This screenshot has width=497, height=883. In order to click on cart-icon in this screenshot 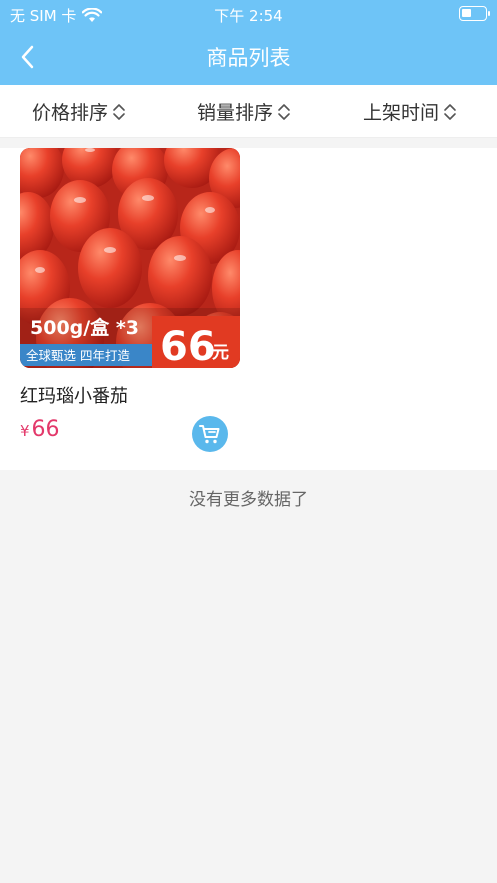, I will do `click(209, 434)`.